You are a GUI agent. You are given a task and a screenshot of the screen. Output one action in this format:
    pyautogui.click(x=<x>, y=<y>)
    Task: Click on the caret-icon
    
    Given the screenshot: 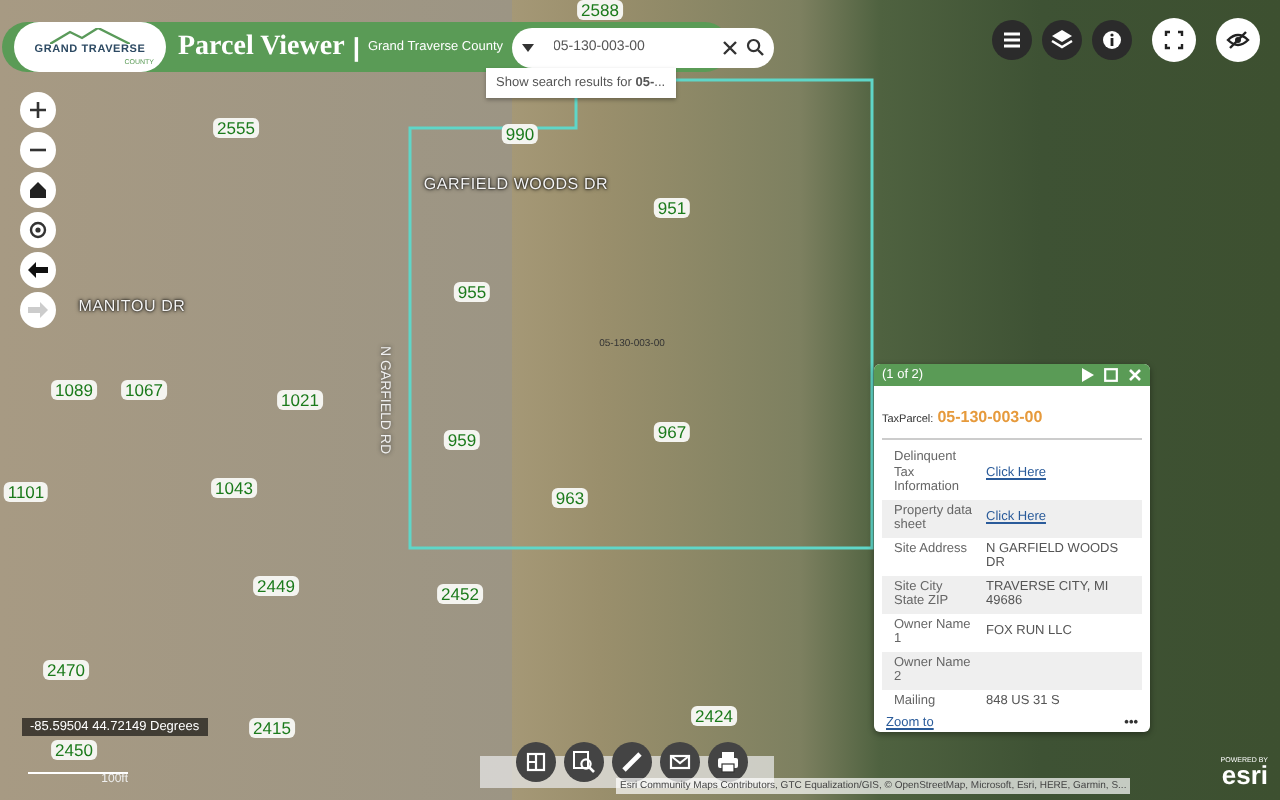 What is the action you would take?
    pyautogui.click(x=527, y=47)
    